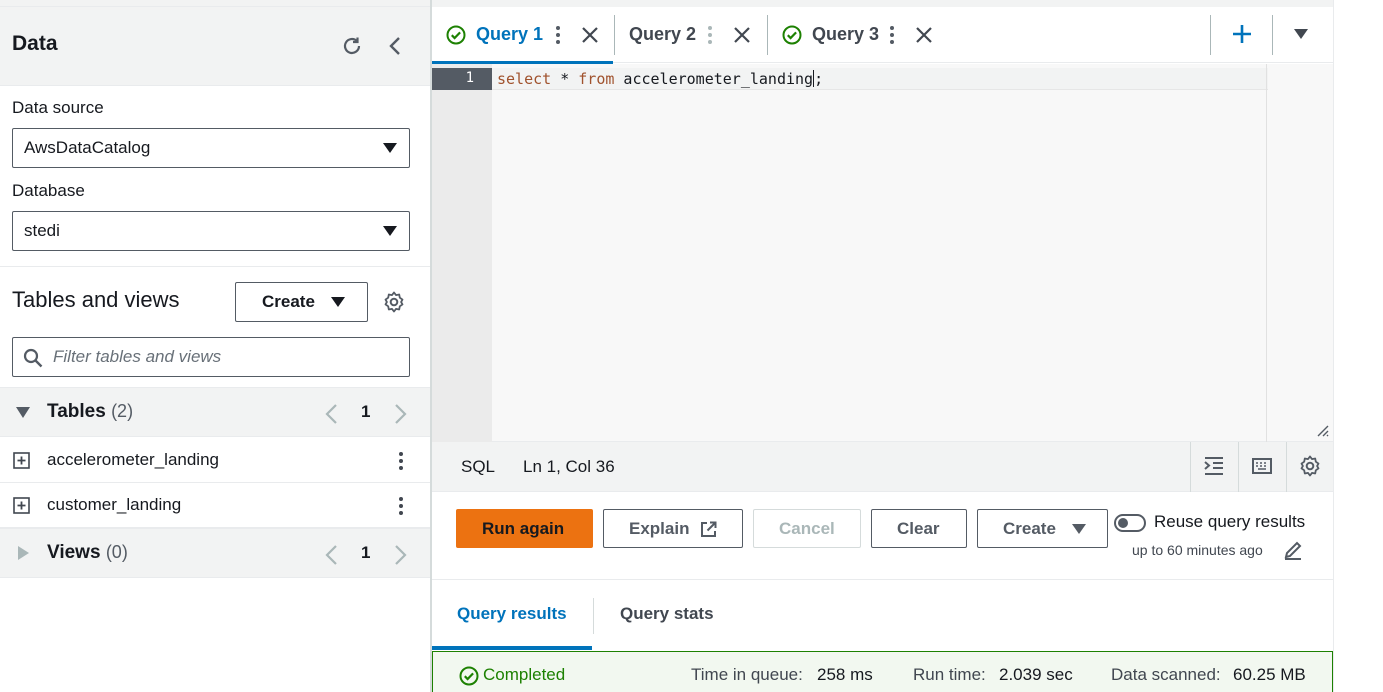 This screenshot has height=692, width=1383. What do you see at coordinates (133, 460) in the screenshot?
I see `table-name: accelerometer_landing` at bounding box center [133, 460].